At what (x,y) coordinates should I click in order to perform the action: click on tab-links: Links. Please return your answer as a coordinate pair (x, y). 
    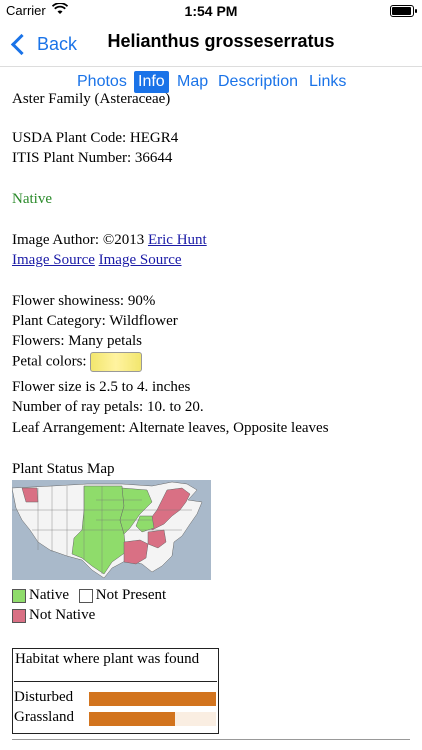
    Looking at the image, I should click on (327, 82).